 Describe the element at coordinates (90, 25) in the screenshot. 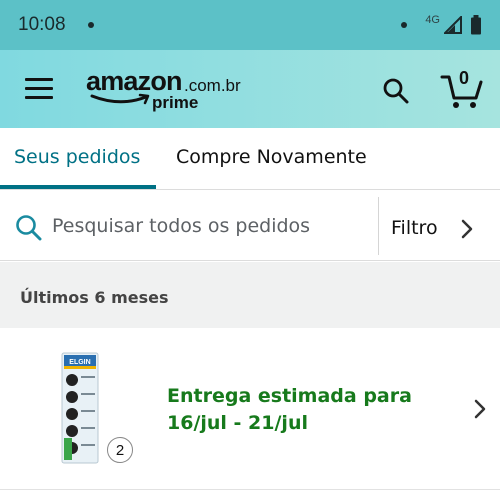

I see `notification-dot-icon` at that location.